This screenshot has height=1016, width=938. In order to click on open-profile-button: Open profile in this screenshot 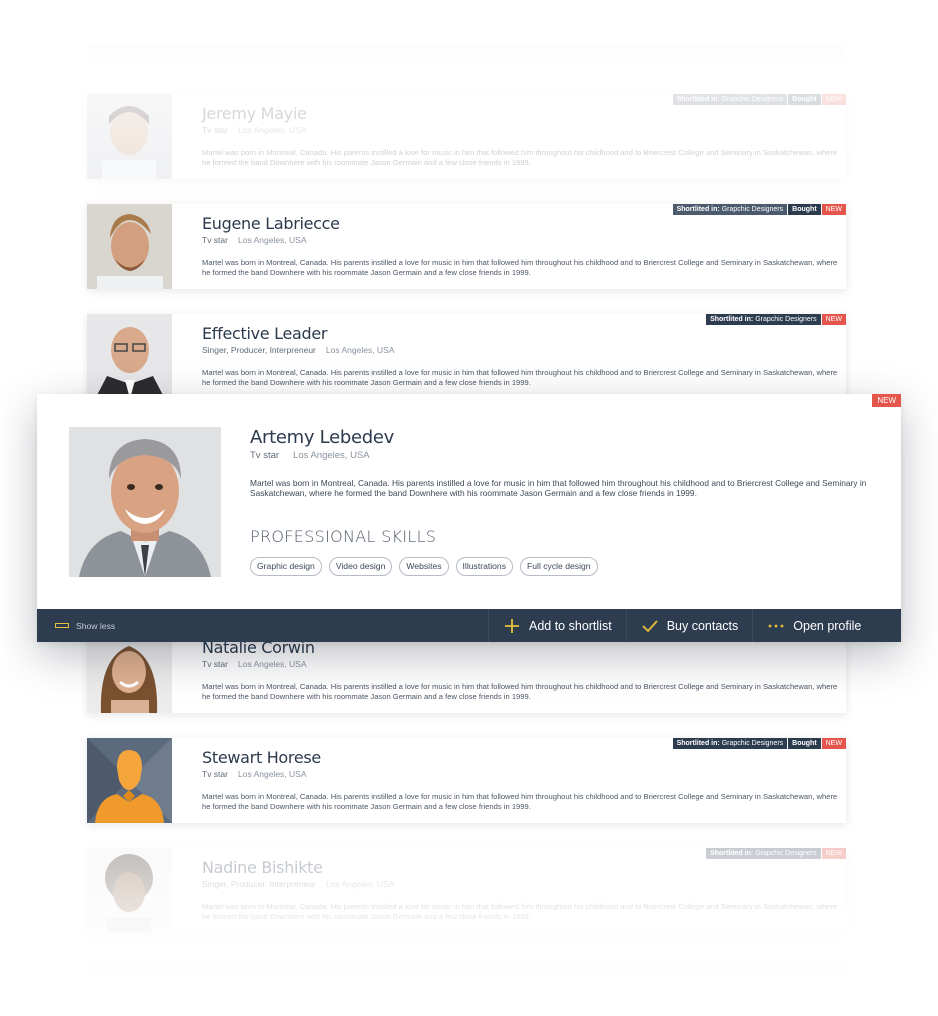, I will do `click(813, 625)`.